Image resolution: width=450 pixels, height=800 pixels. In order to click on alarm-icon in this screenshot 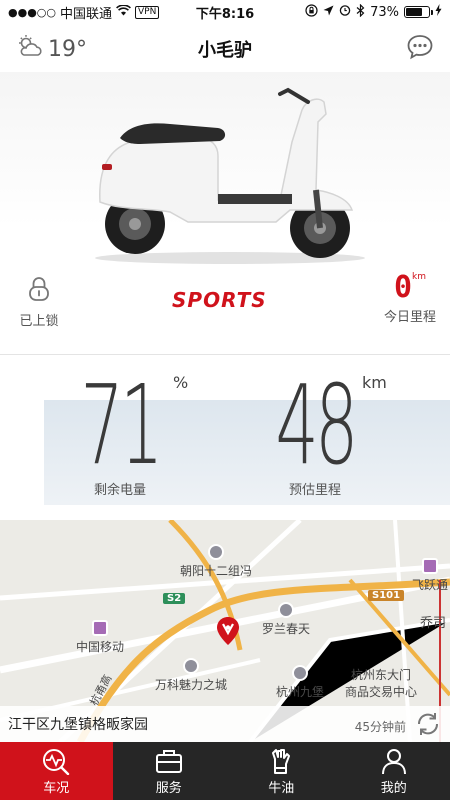, I will do `click(345, 12)`.